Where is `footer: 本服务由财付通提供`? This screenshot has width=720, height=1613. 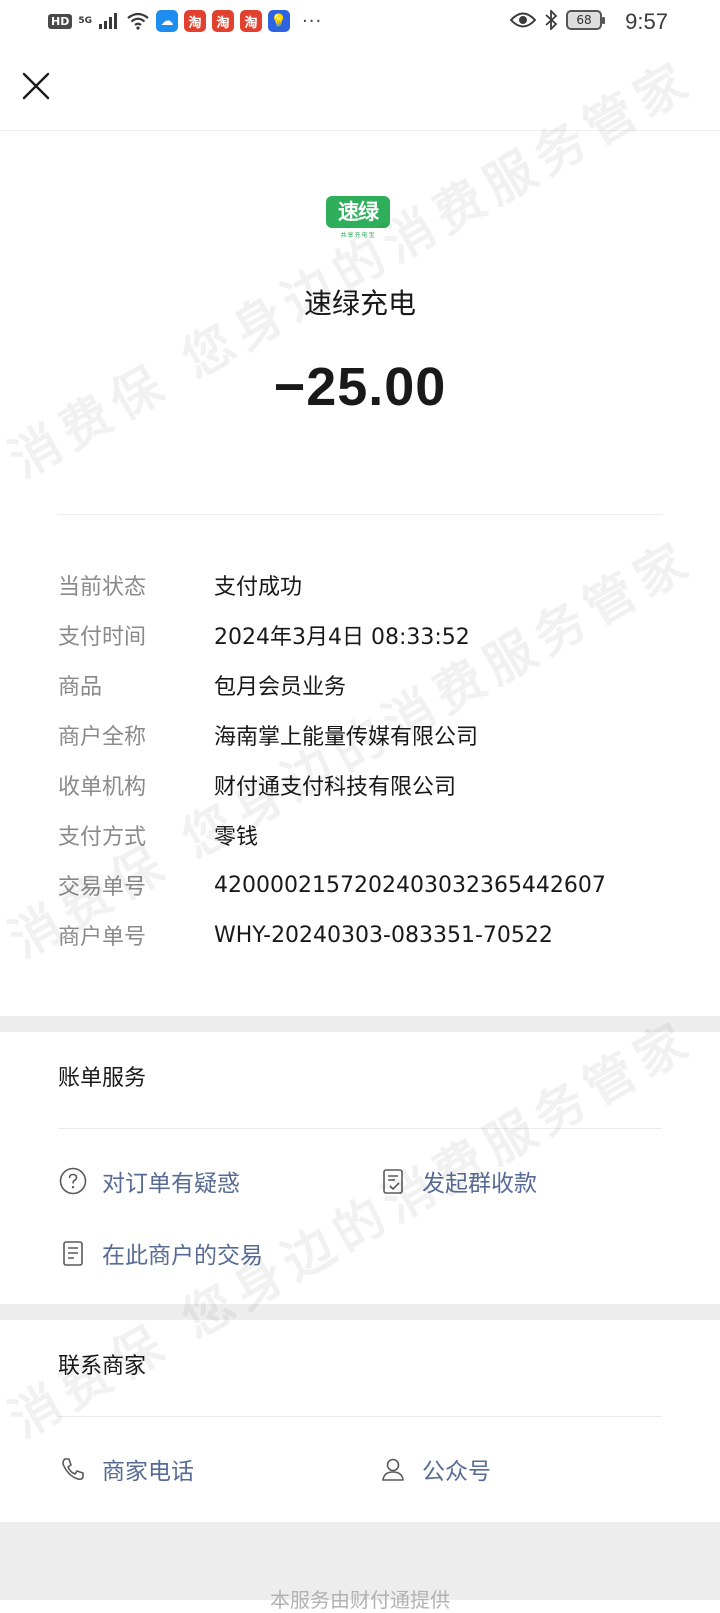
footer: 本服务由财付通提供 is located at coordinates (360, 1567).